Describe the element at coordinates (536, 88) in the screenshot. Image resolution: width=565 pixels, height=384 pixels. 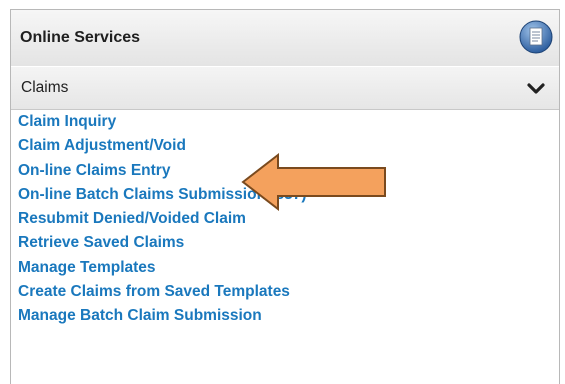
I see `chevron-down-icon` at that location.